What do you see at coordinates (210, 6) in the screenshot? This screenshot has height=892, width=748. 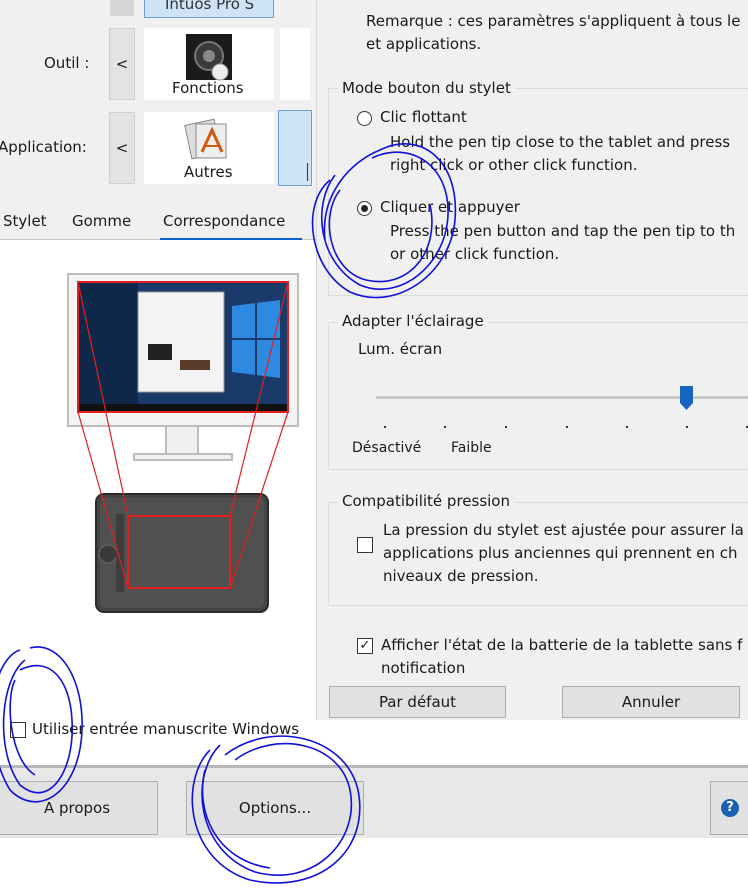 I see `device-name: Intuos Pro S` at bounding box center [210, 6].